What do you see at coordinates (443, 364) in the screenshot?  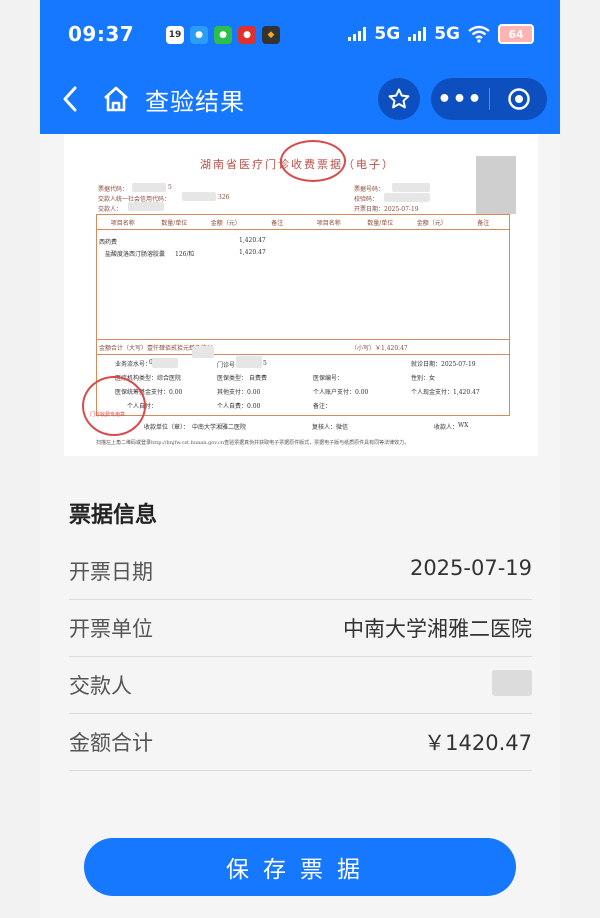 I see `detail-field: 就诊日期：2025-07-19` at bounding box center [443, 364].